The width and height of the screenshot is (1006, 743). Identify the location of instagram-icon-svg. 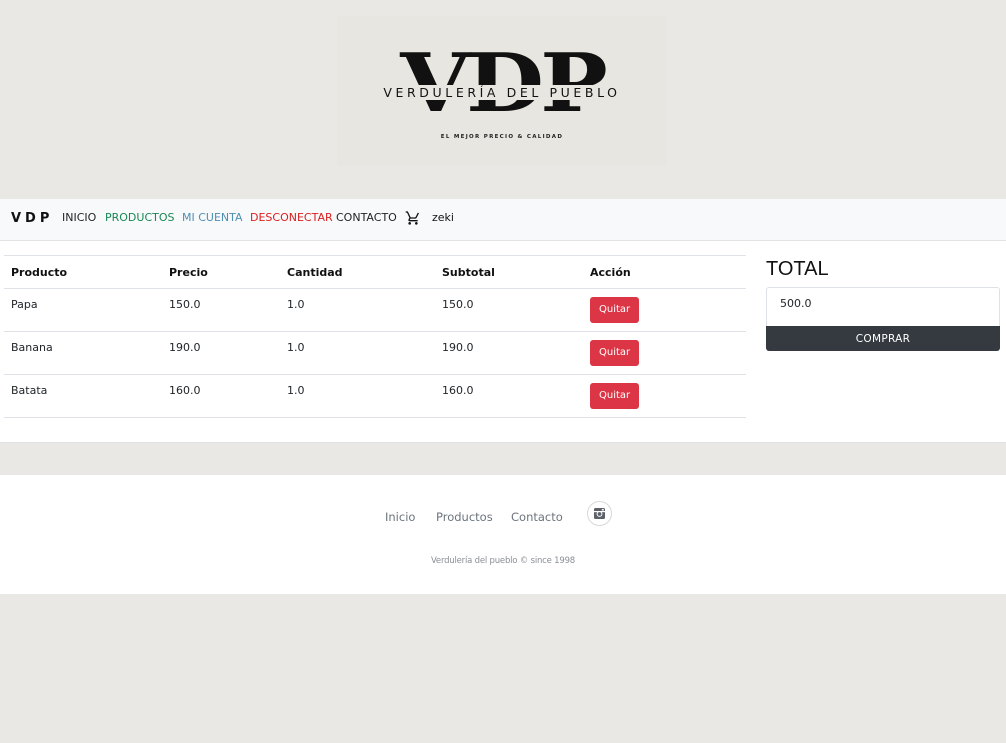
(599, 513).